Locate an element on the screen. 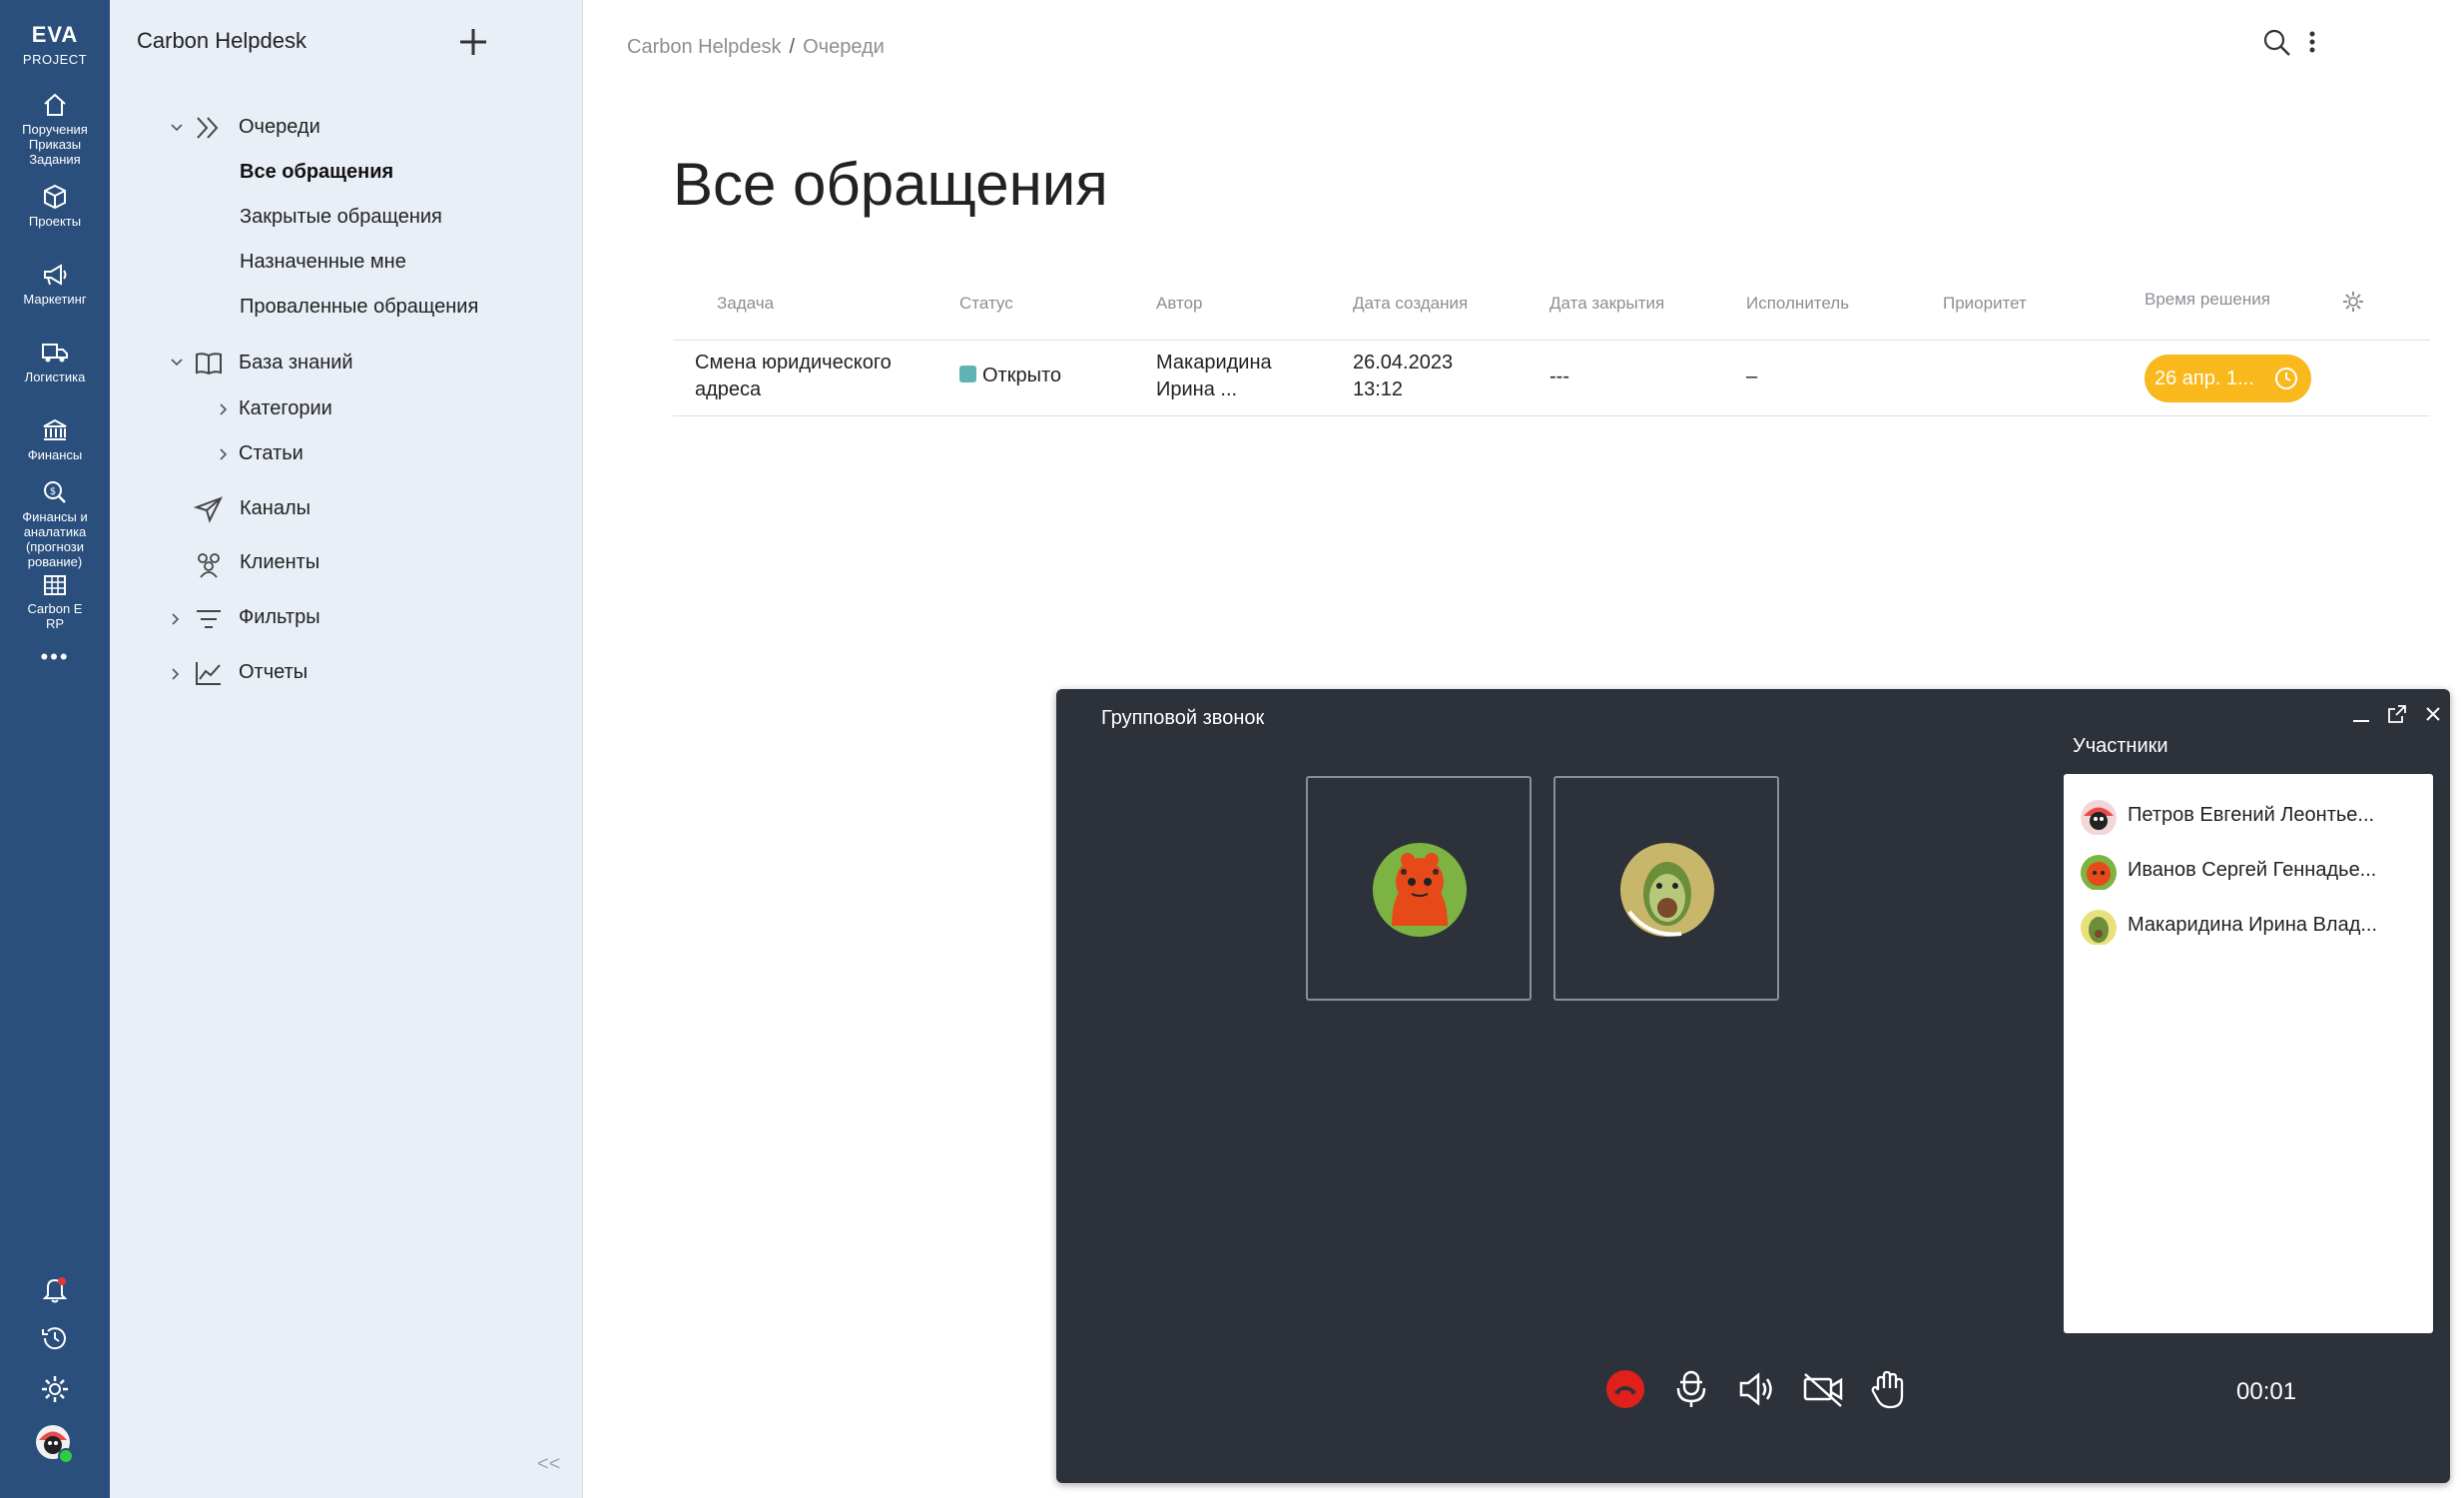  truck-icon is located at coordinates (55, 354).